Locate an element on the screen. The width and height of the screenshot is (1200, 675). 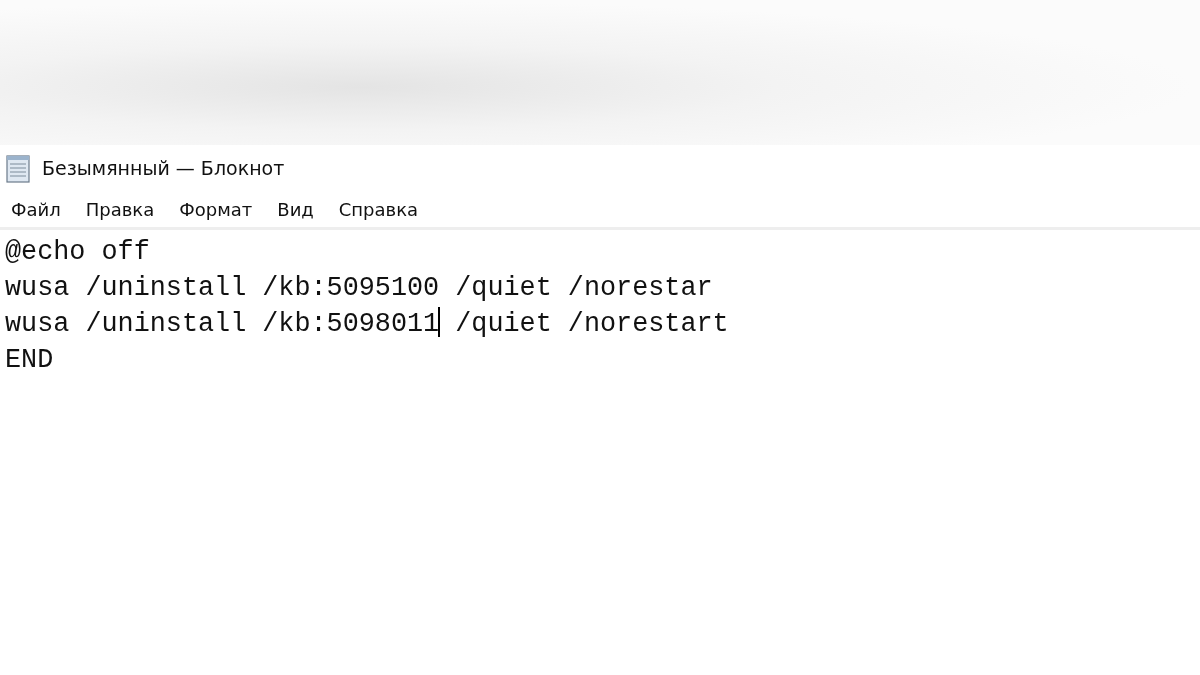
code-line: wusa /uninstall /kb:5098011 /quiet /norestart is located at coordinates (367, 323).